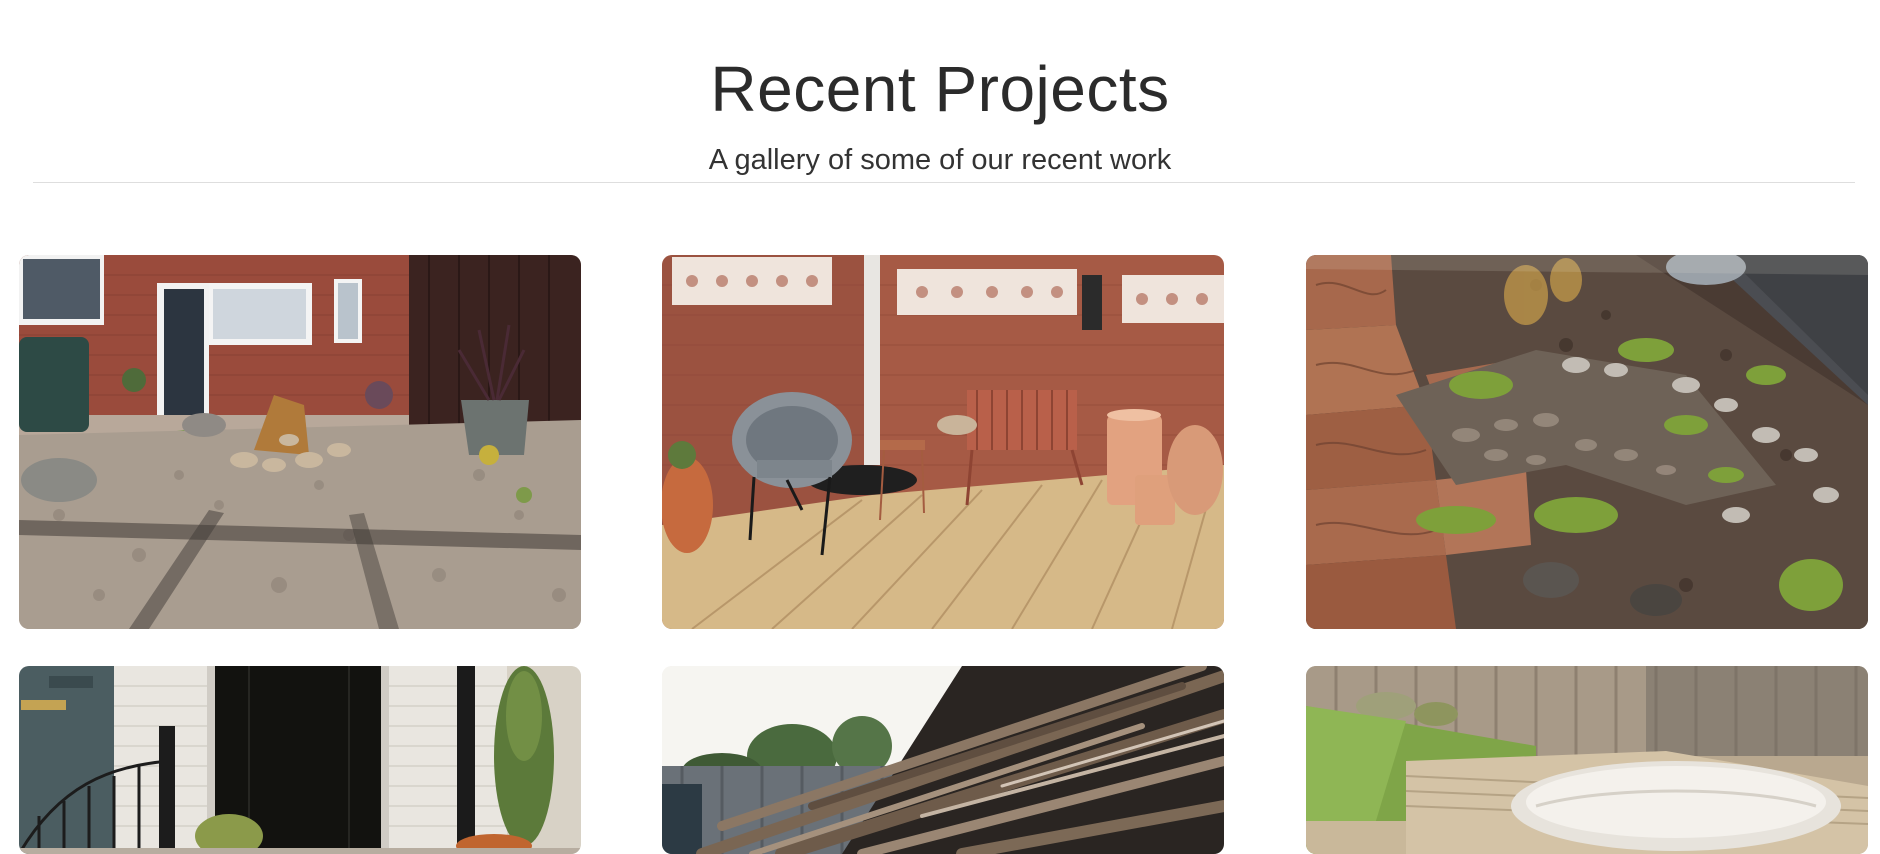  I want to click on gallery-item-front-door, so click(300, 760).